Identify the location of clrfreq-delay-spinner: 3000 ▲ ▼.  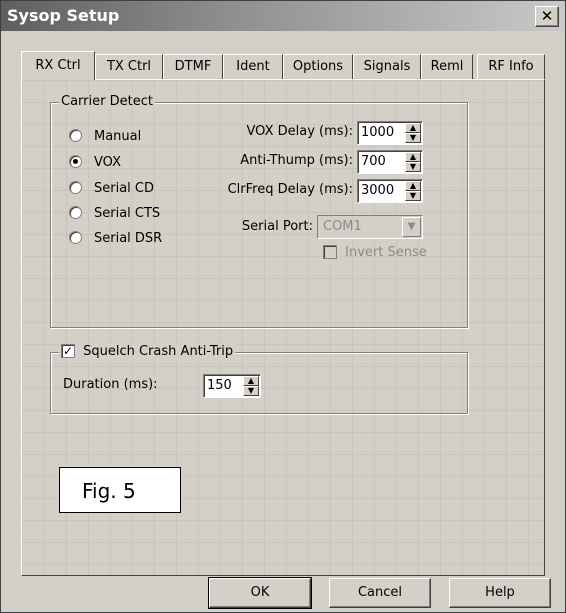
(390, 191).